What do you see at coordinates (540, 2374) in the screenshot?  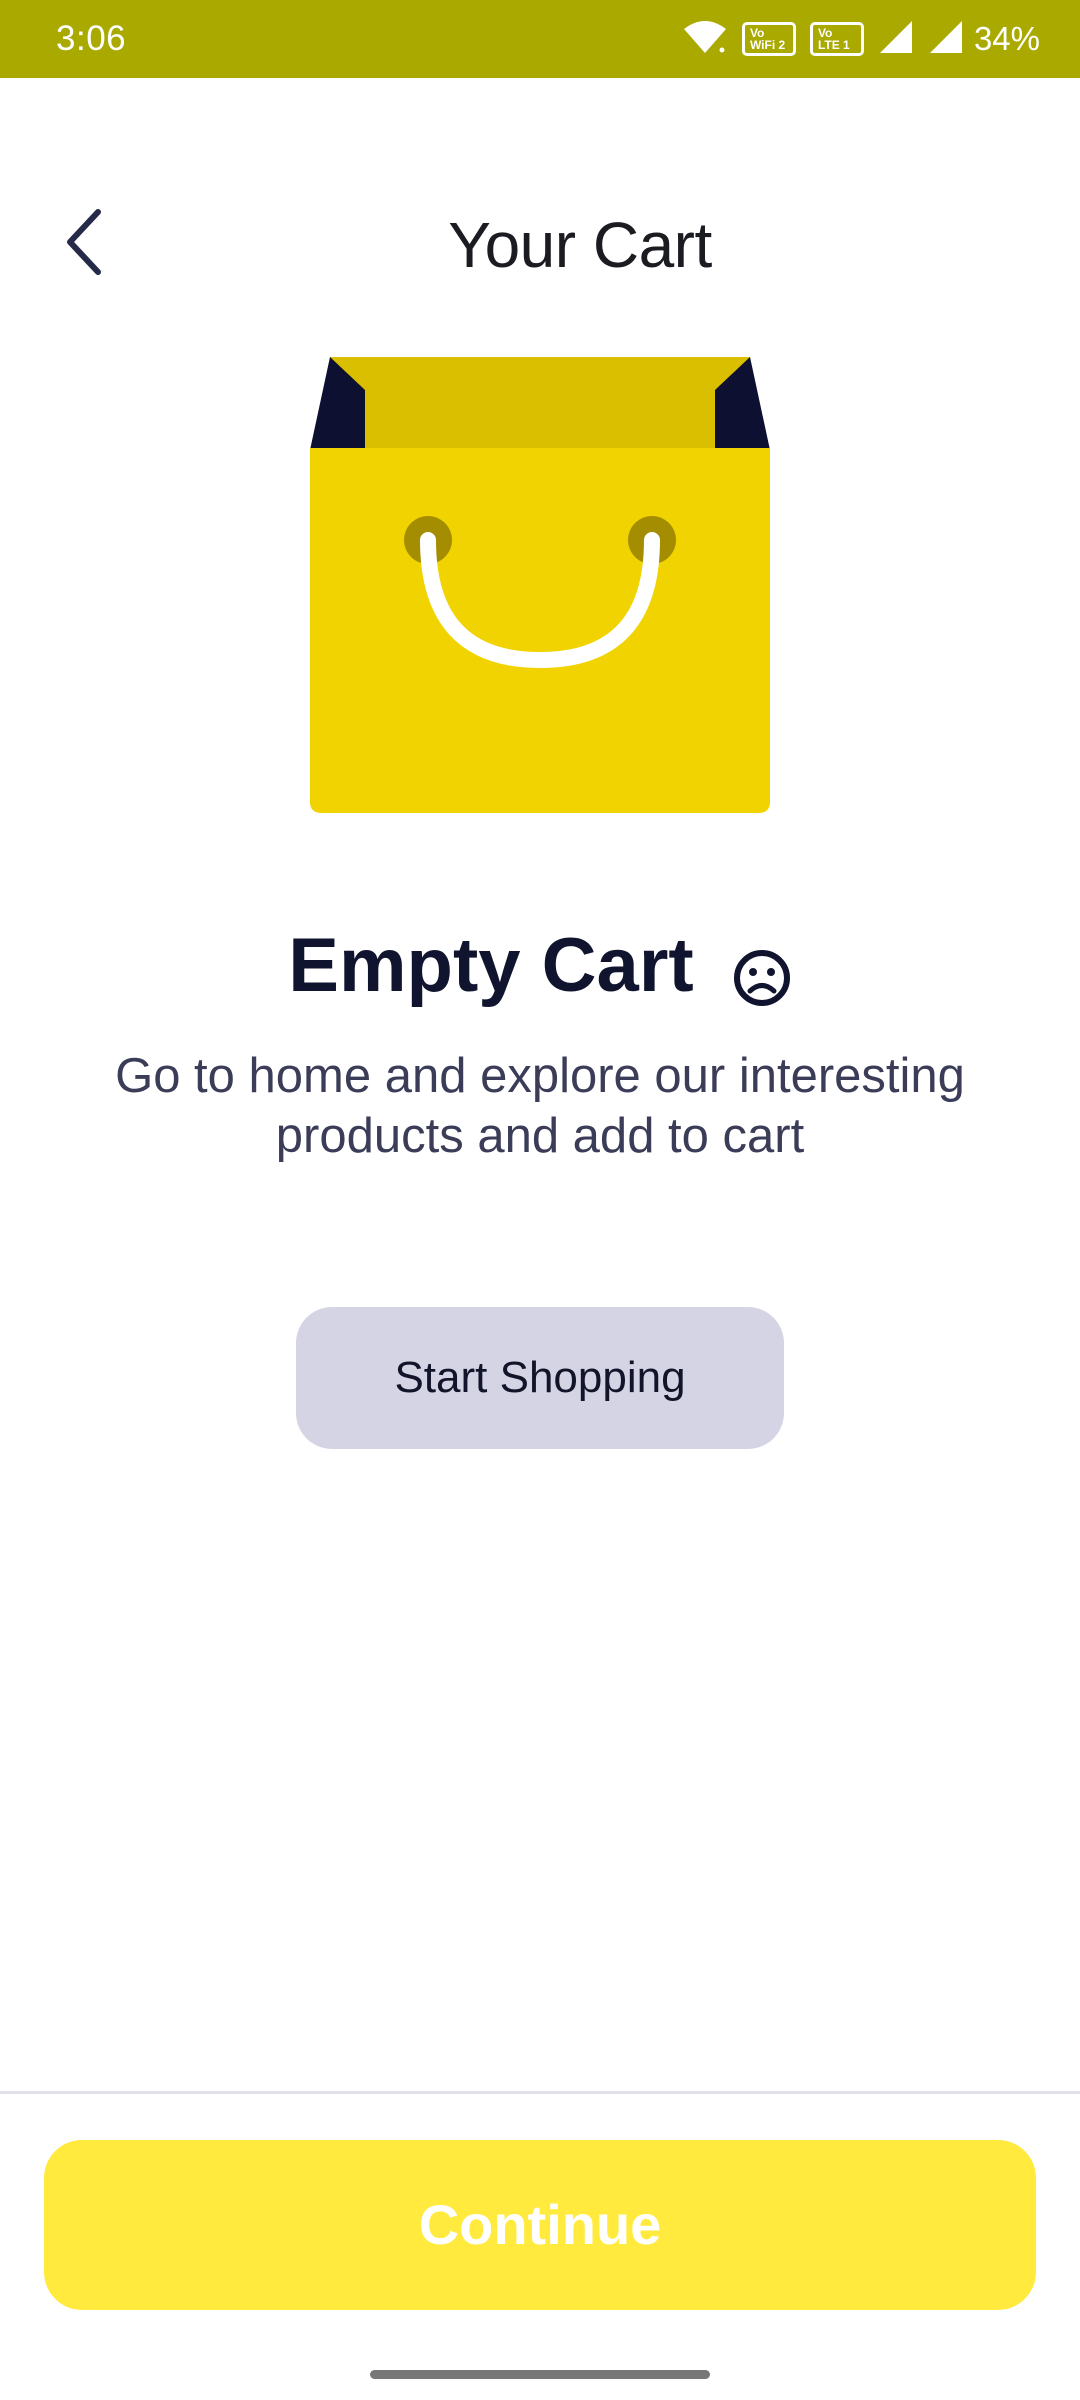 I see `home-indicator` at bounding box center [540, 2374].